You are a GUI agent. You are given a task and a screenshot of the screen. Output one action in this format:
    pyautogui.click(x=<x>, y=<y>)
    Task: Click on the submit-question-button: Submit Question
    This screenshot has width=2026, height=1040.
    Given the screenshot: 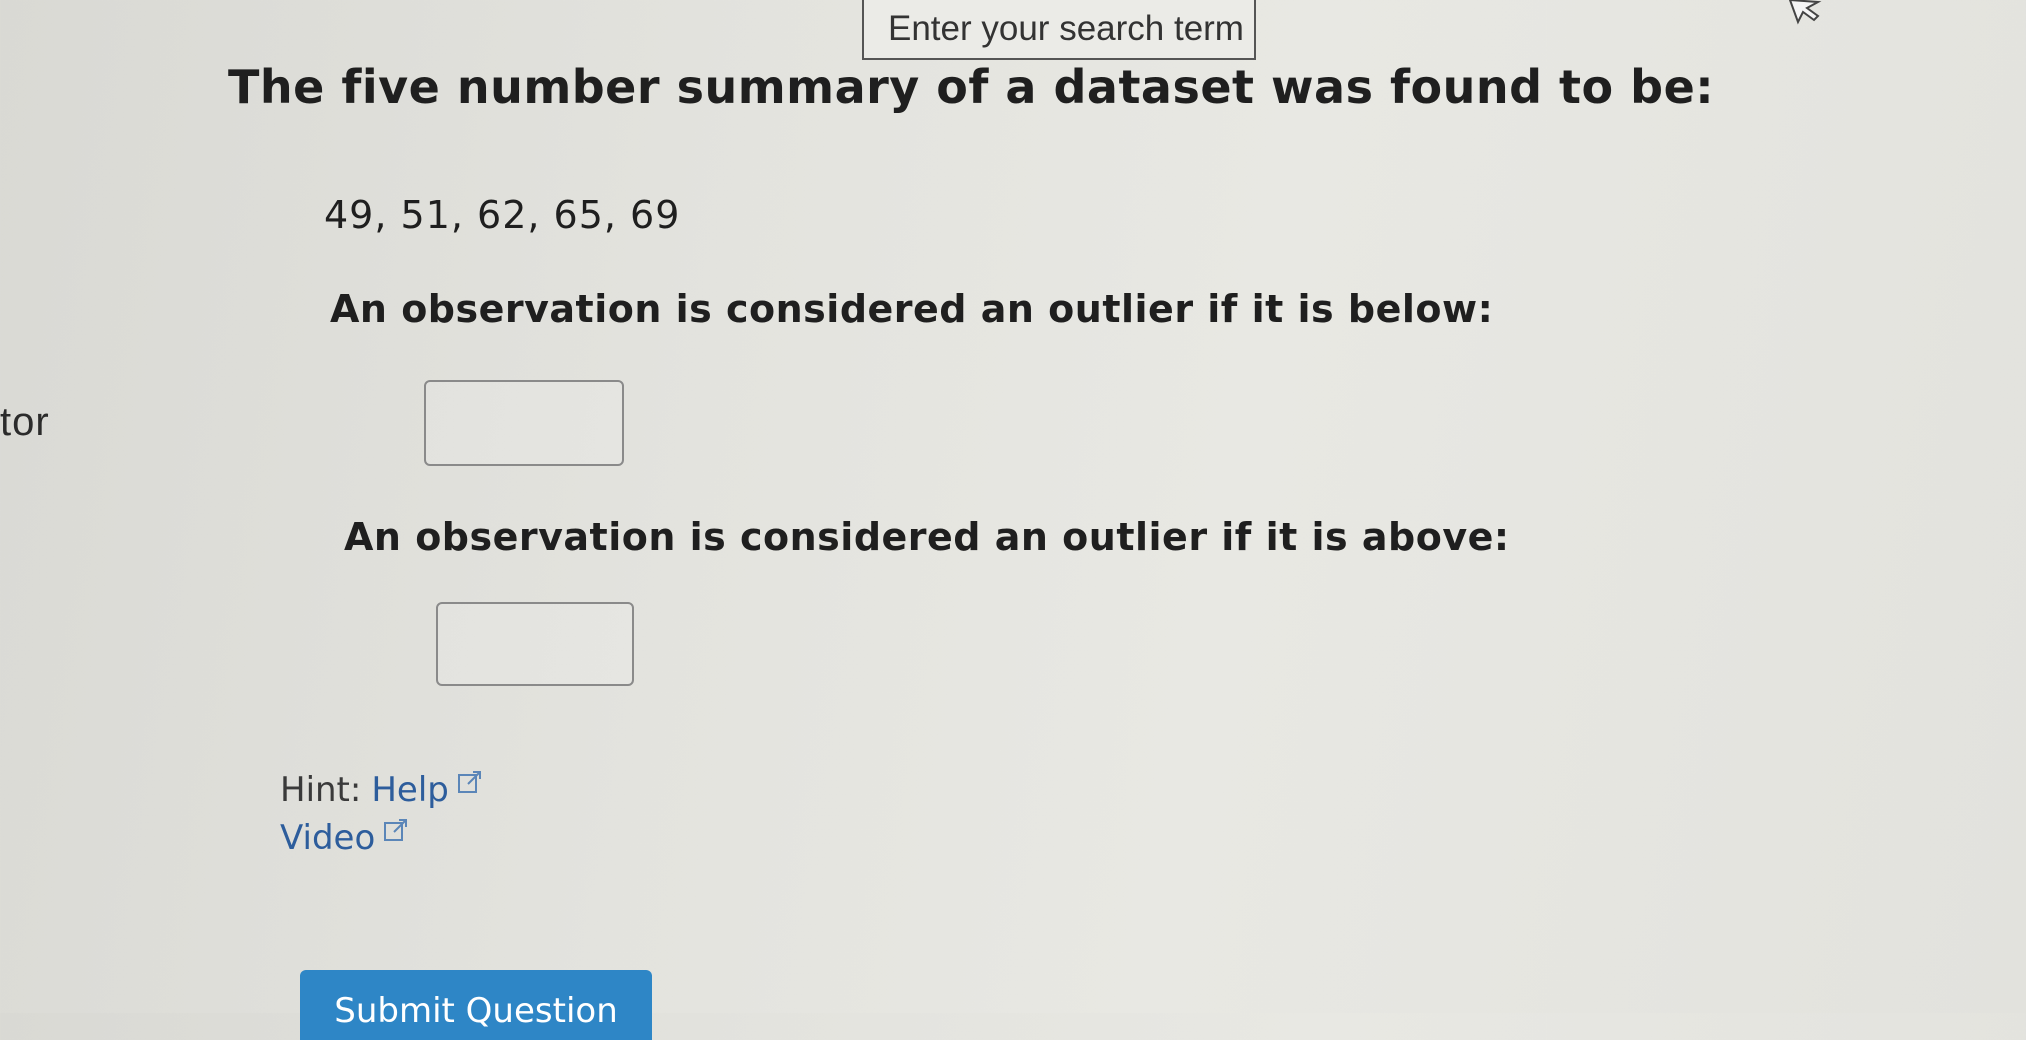 What is the action you would take?
    pyautogui.click(x=476, y=1005)
    